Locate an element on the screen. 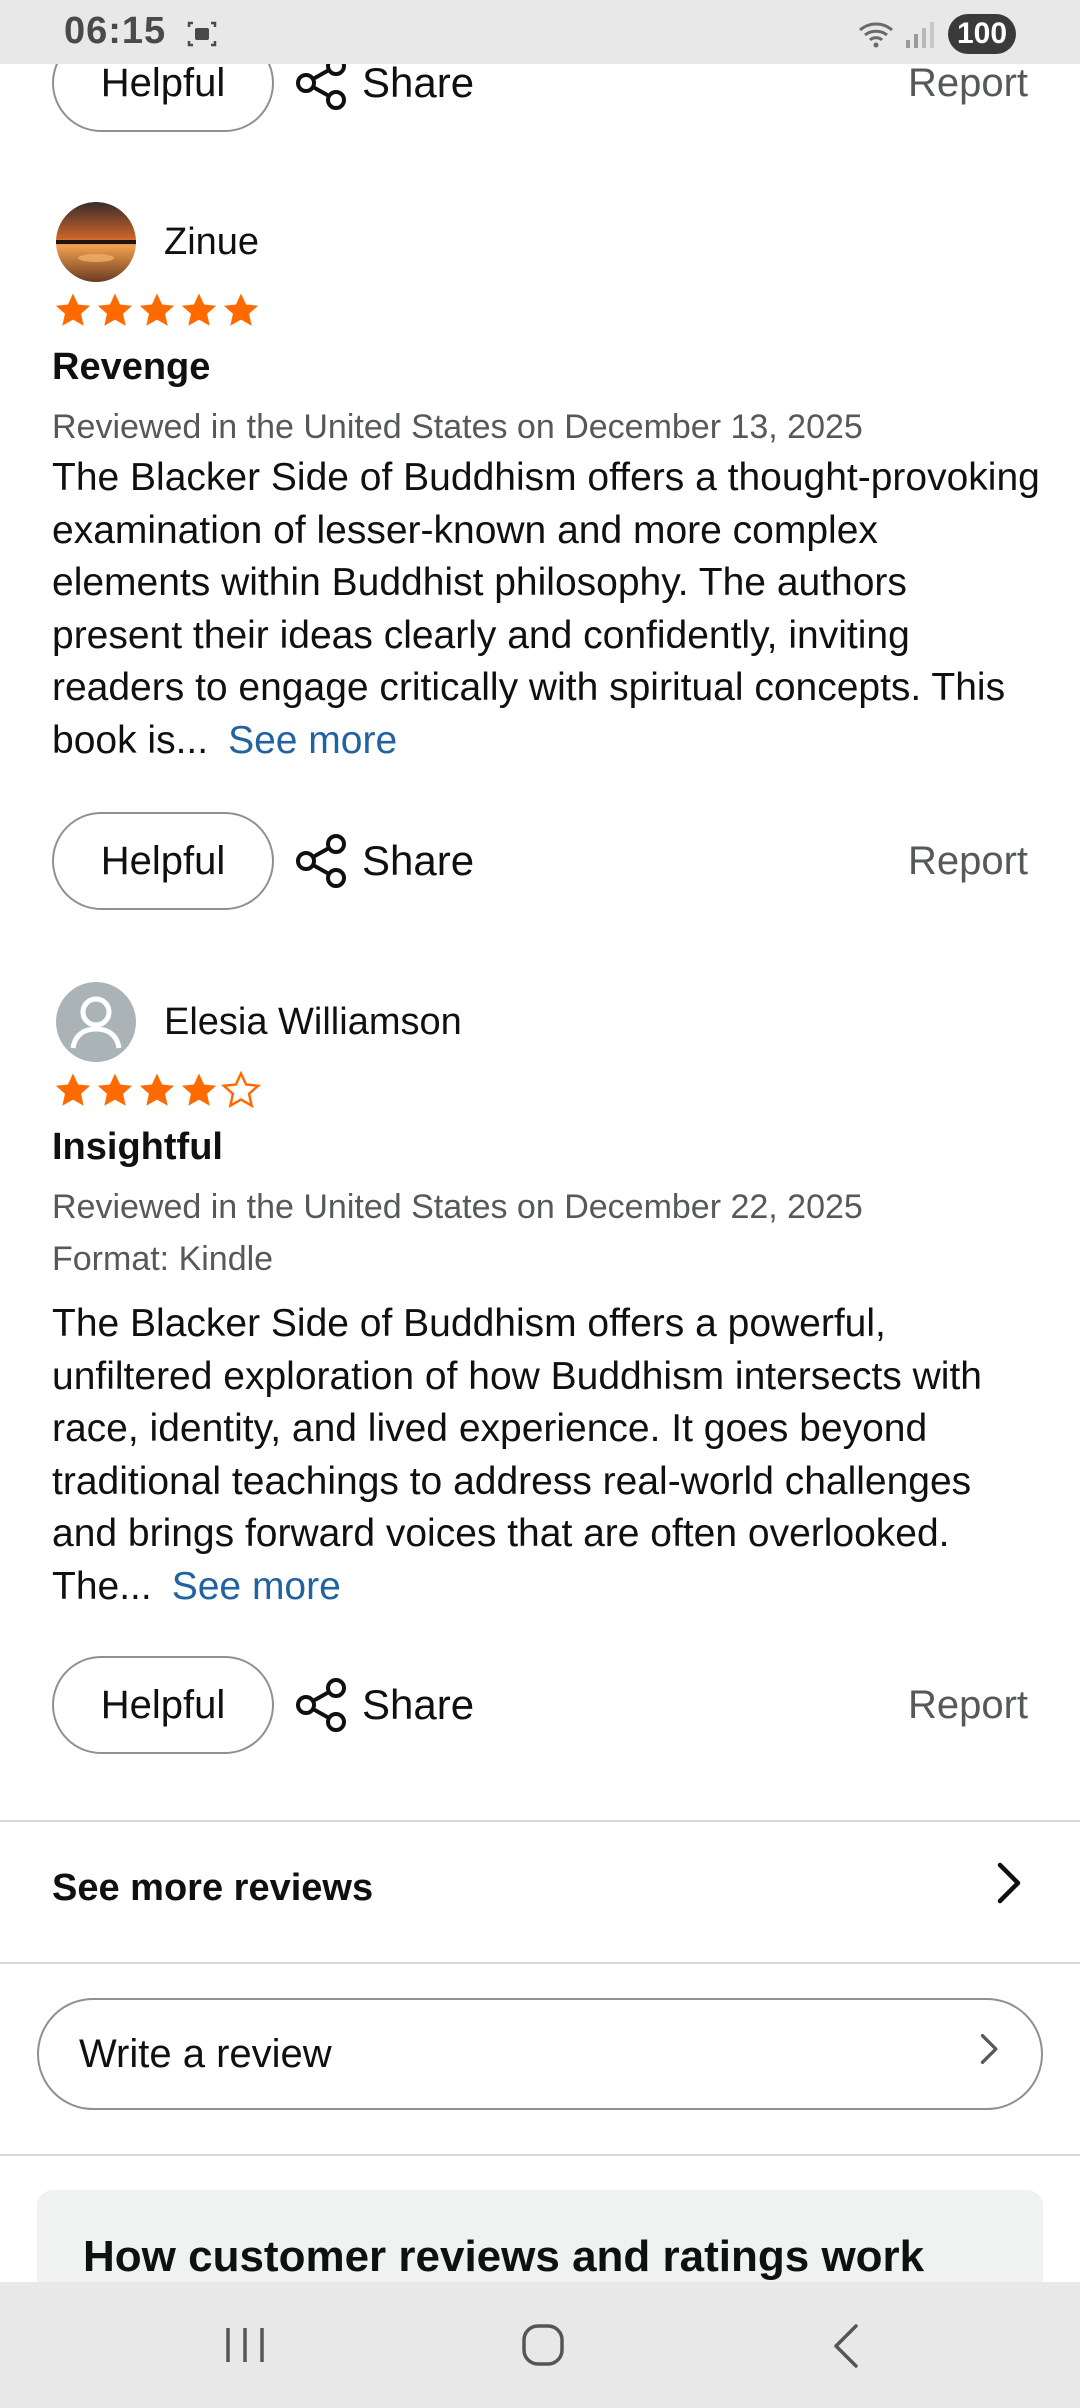  see-more-reviews-link: See more reviews is located at coordinates (540, 1888).